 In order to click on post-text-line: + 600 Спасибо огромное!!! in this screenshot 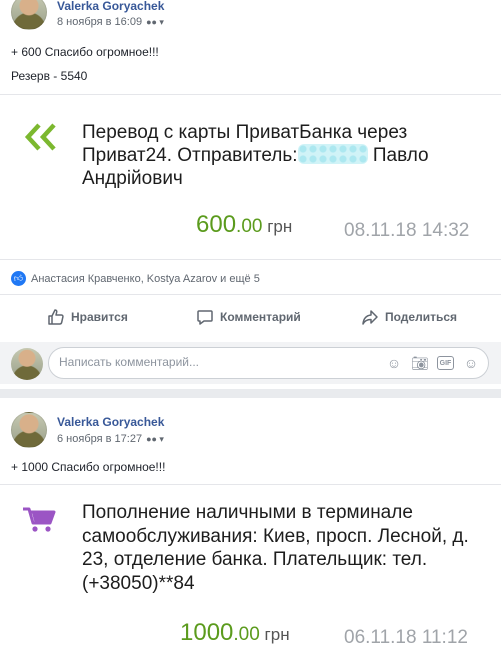, I will do `click(85, 52)`.